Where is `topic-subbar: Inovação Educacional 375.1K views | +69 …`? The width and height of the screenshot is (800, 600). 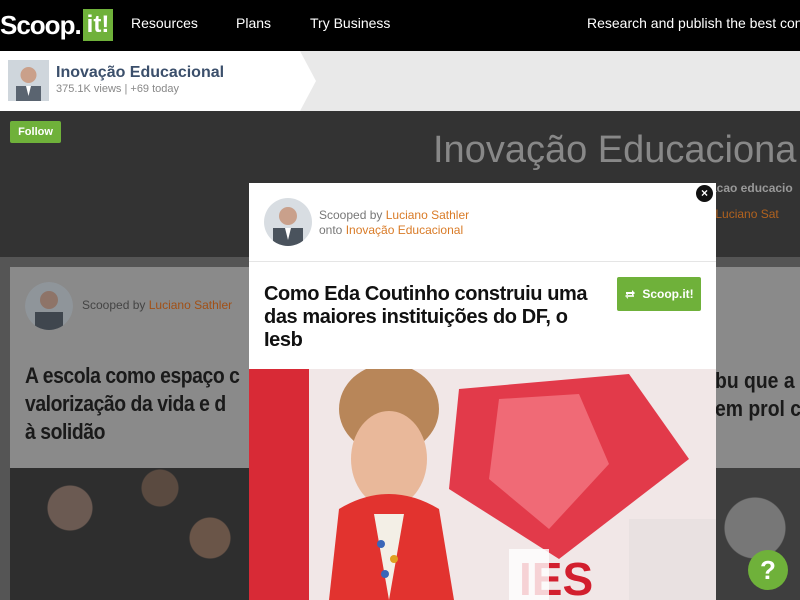 topic-subbar: Inovação Educacional 375.1K views | +69 … is located at coordinates (400, 81).